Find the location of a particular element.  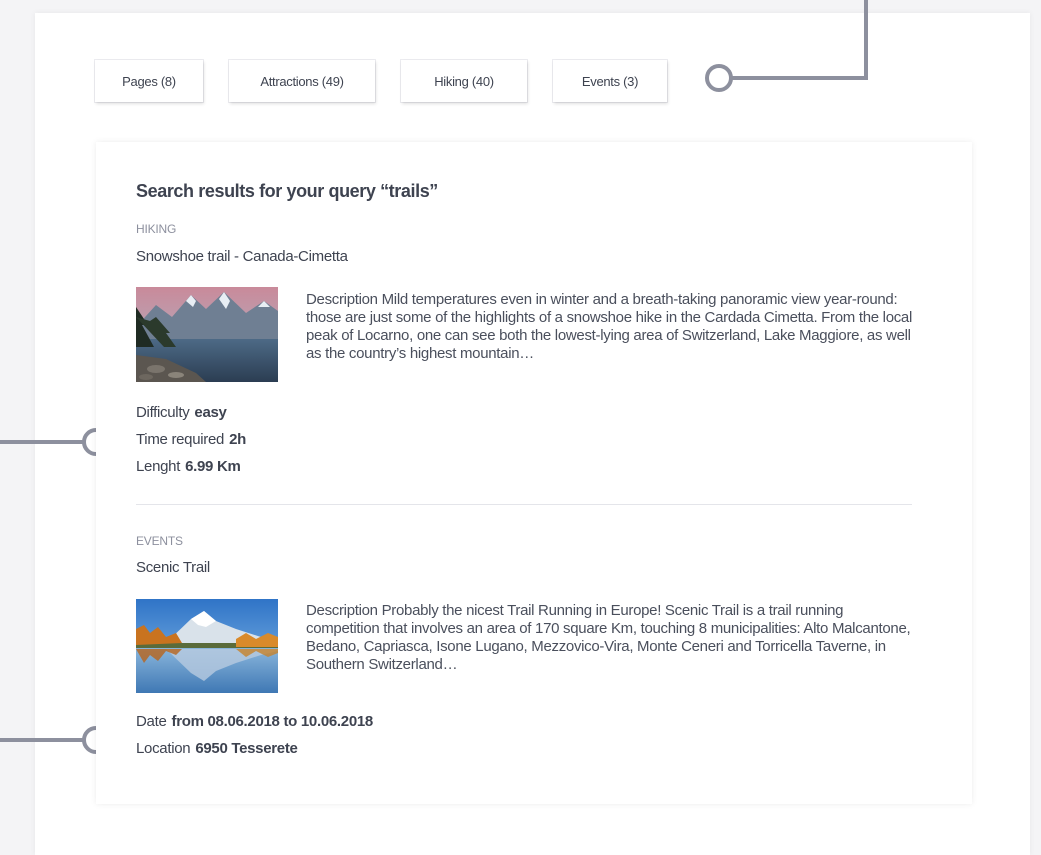

time-required-label: Time required is located at coordinates (180, 439).